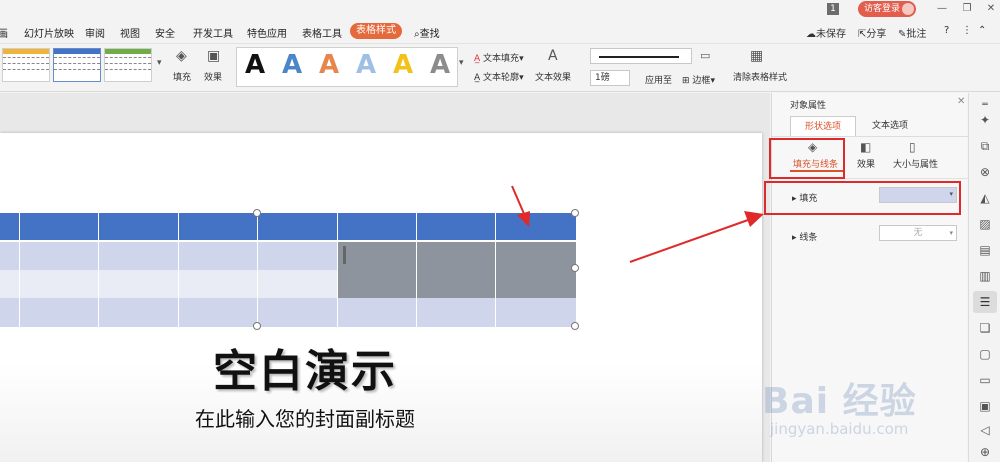 The width and height of the screenshot is (1000, 462). What do you see at coordinates (985, 302) in the screenshot?
I see `properties-icon: ☰` at bounding box center [985, 302].